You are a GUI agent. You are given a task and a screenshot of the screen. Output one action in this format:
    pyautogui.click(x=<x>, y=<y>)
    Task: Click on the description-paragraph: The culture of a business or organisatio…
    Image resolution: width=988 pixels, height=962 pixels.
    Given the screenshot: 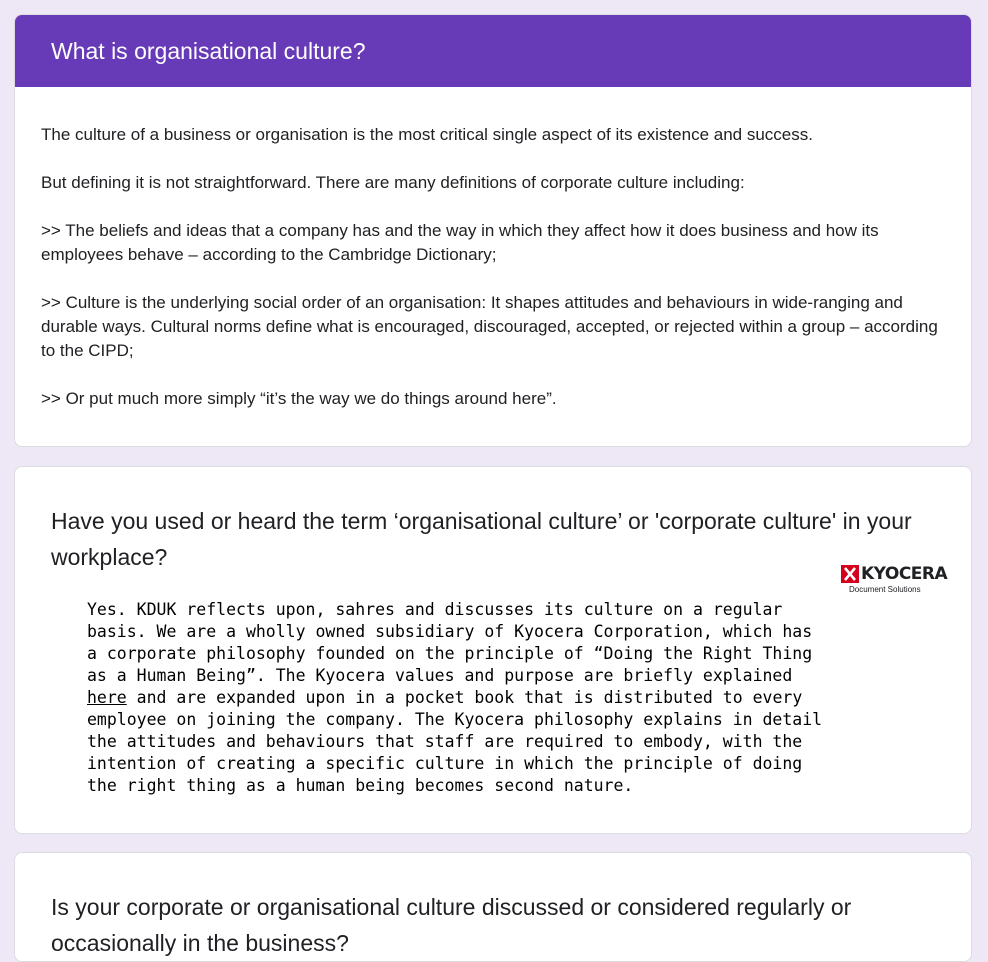 What is the action you would take?
    pyautogui.click(x=427, y=134)
    